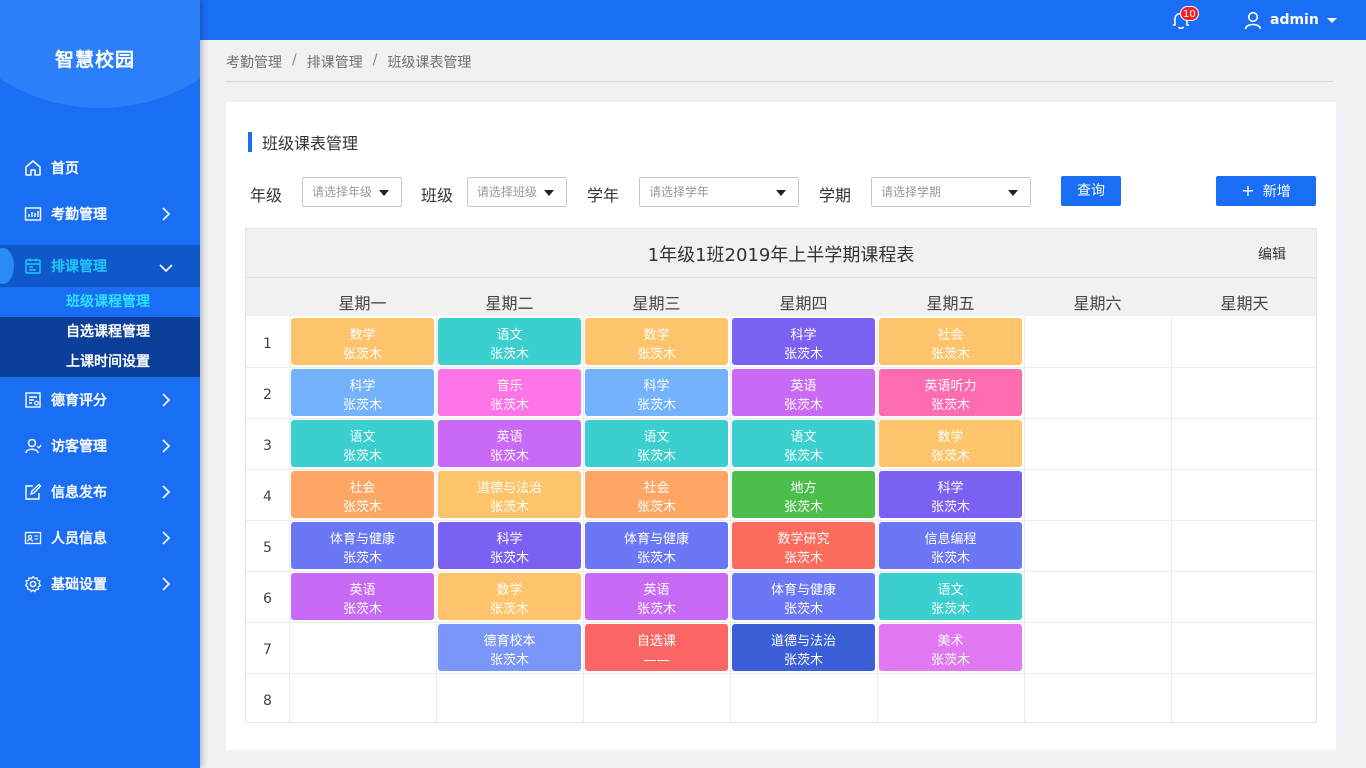  Describe the element at coordinates (950, 545) in the screenshot. I see `course-cell: 信息编程 张茨木` at that location.